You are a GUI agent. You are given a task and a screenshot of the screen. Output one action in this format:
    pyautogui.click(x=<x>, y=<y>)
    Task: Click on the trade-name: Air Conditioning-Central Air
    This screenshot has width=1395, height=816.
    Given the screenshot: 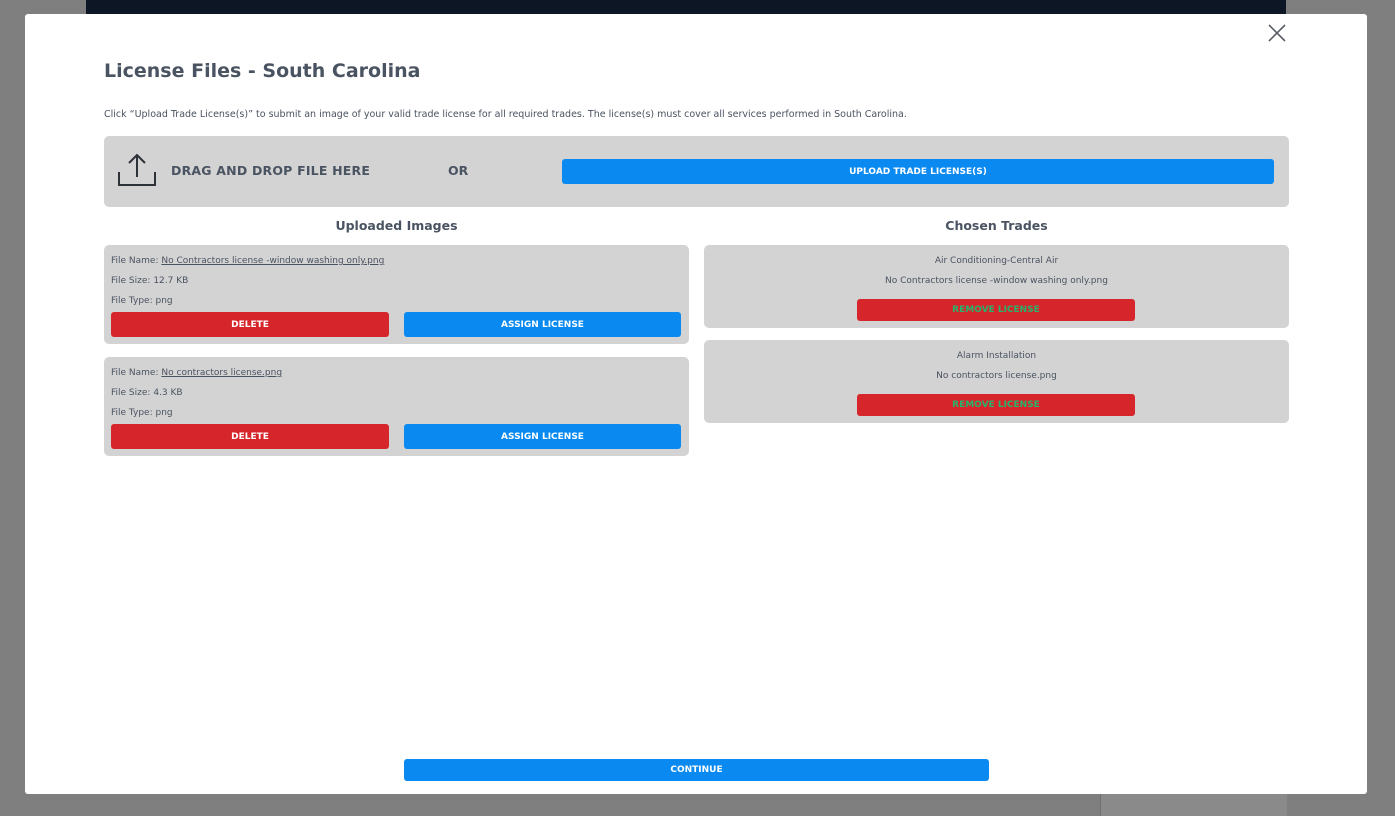 What is the action you would take?
    pyautogui.click(x=996, y=261)
    